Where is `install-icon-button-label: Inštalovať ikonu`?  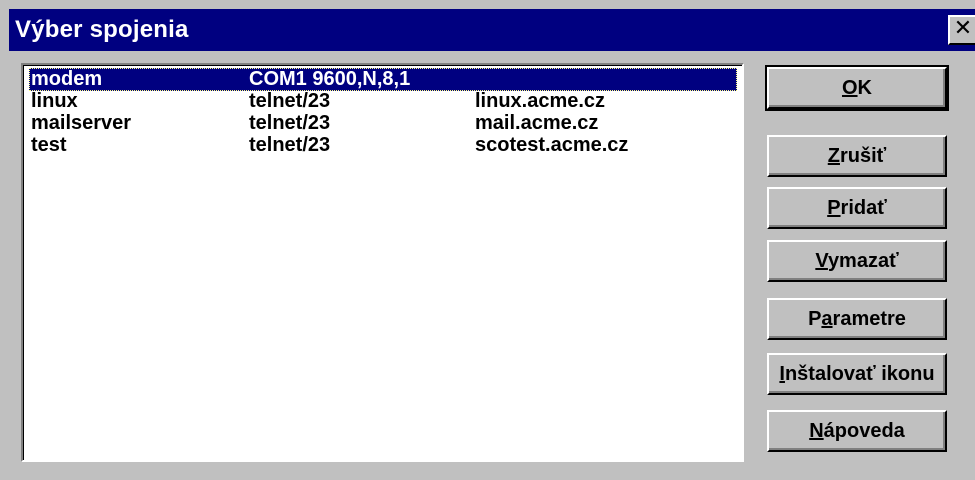 install-icon-button-label: Inštalovať ikonu is located at coordinates (857, 374).